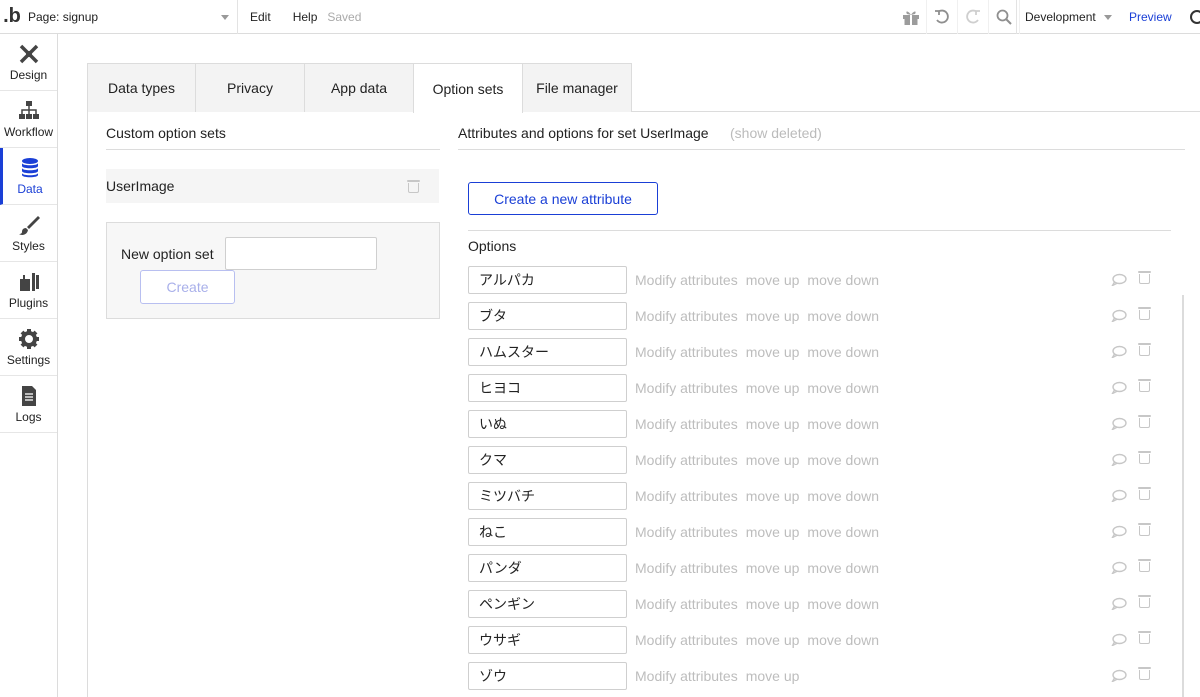 The image size is (1200, 697). I want to click on option-name-input: ねこ, so click(547, 532).